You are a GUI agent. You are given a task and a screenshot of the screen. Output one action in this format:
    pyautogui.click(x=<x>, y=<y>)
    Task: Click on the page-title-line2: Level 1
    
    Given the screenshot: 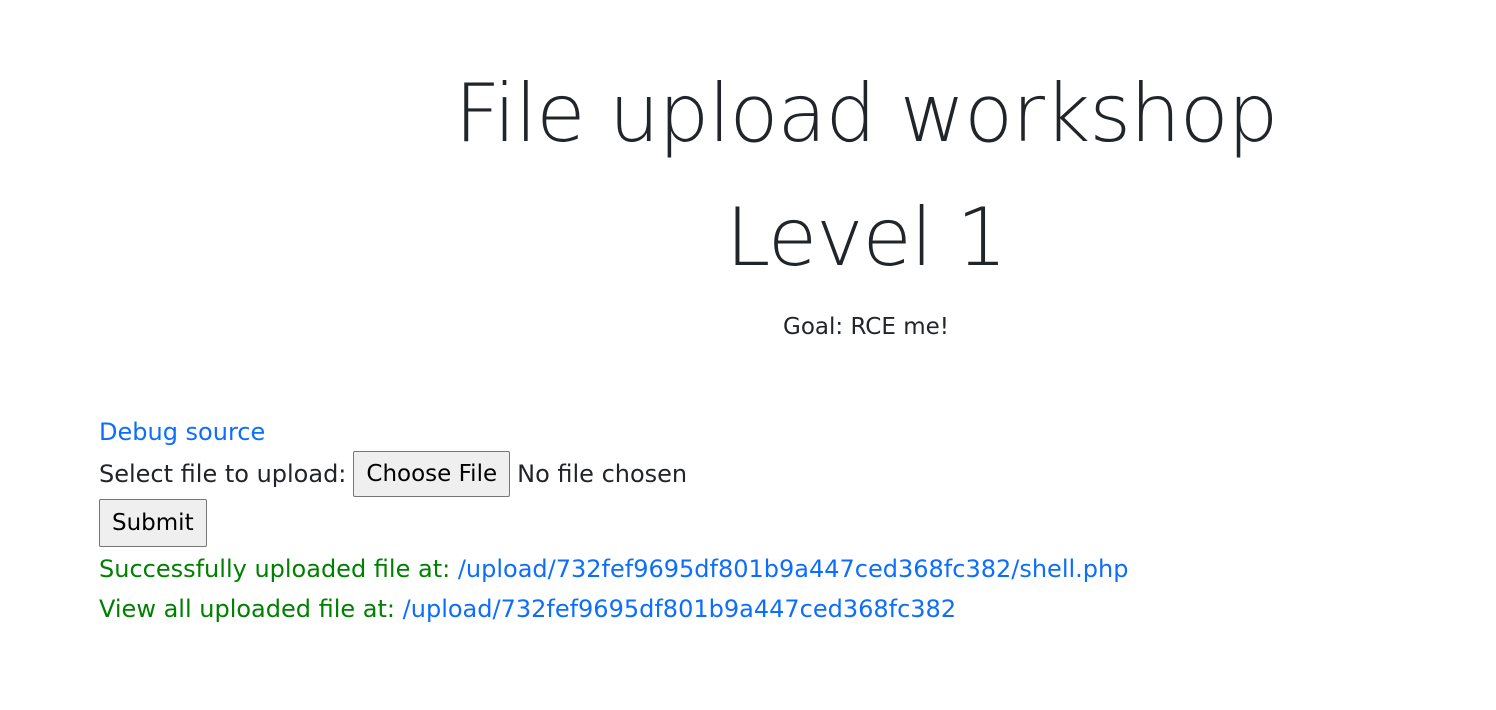 What is the action you would take?
    pyautogui.click(x=866, y=237)
    